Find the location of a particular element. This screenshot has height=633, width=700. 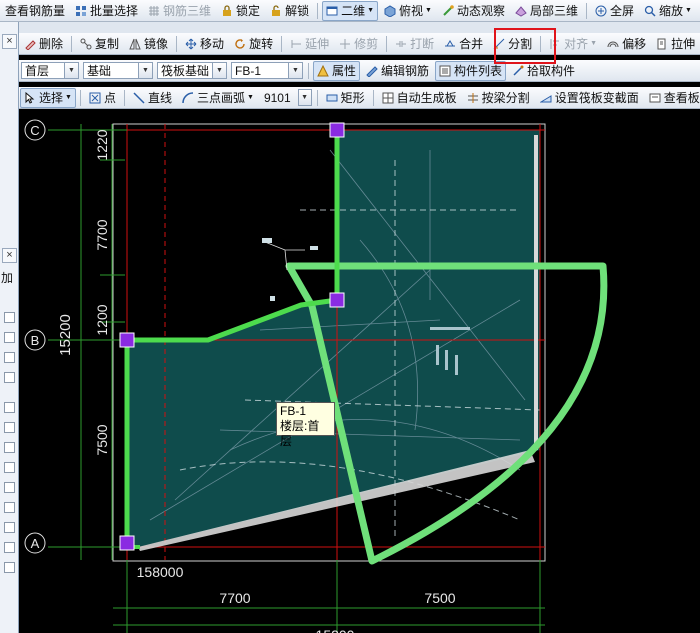

dim-15200-vertical: 15200 is located at coordinates (65, 335).